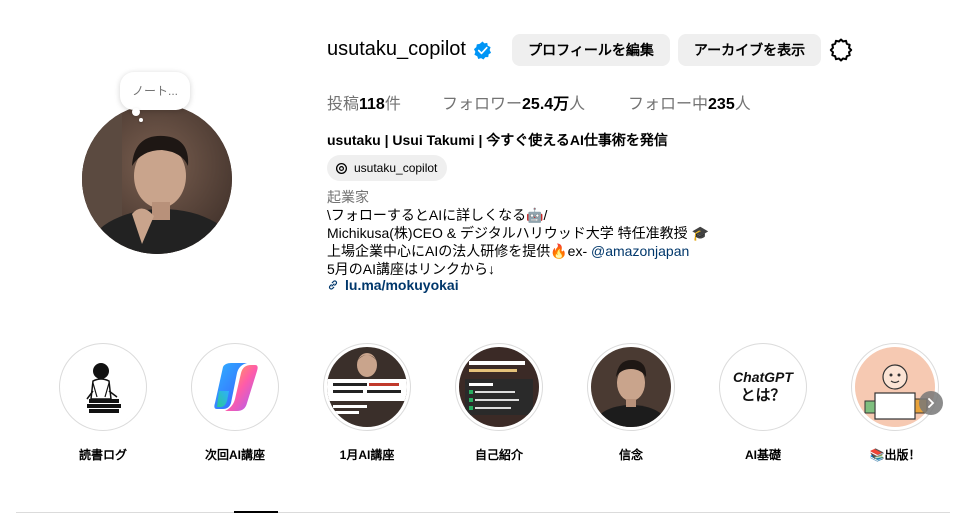  What do you see at coordinates (437, 215) in the screenshot?
I see `bio-line: \フォローするとAIに詳しくなる🤖/` at bounding box center [437, 215].